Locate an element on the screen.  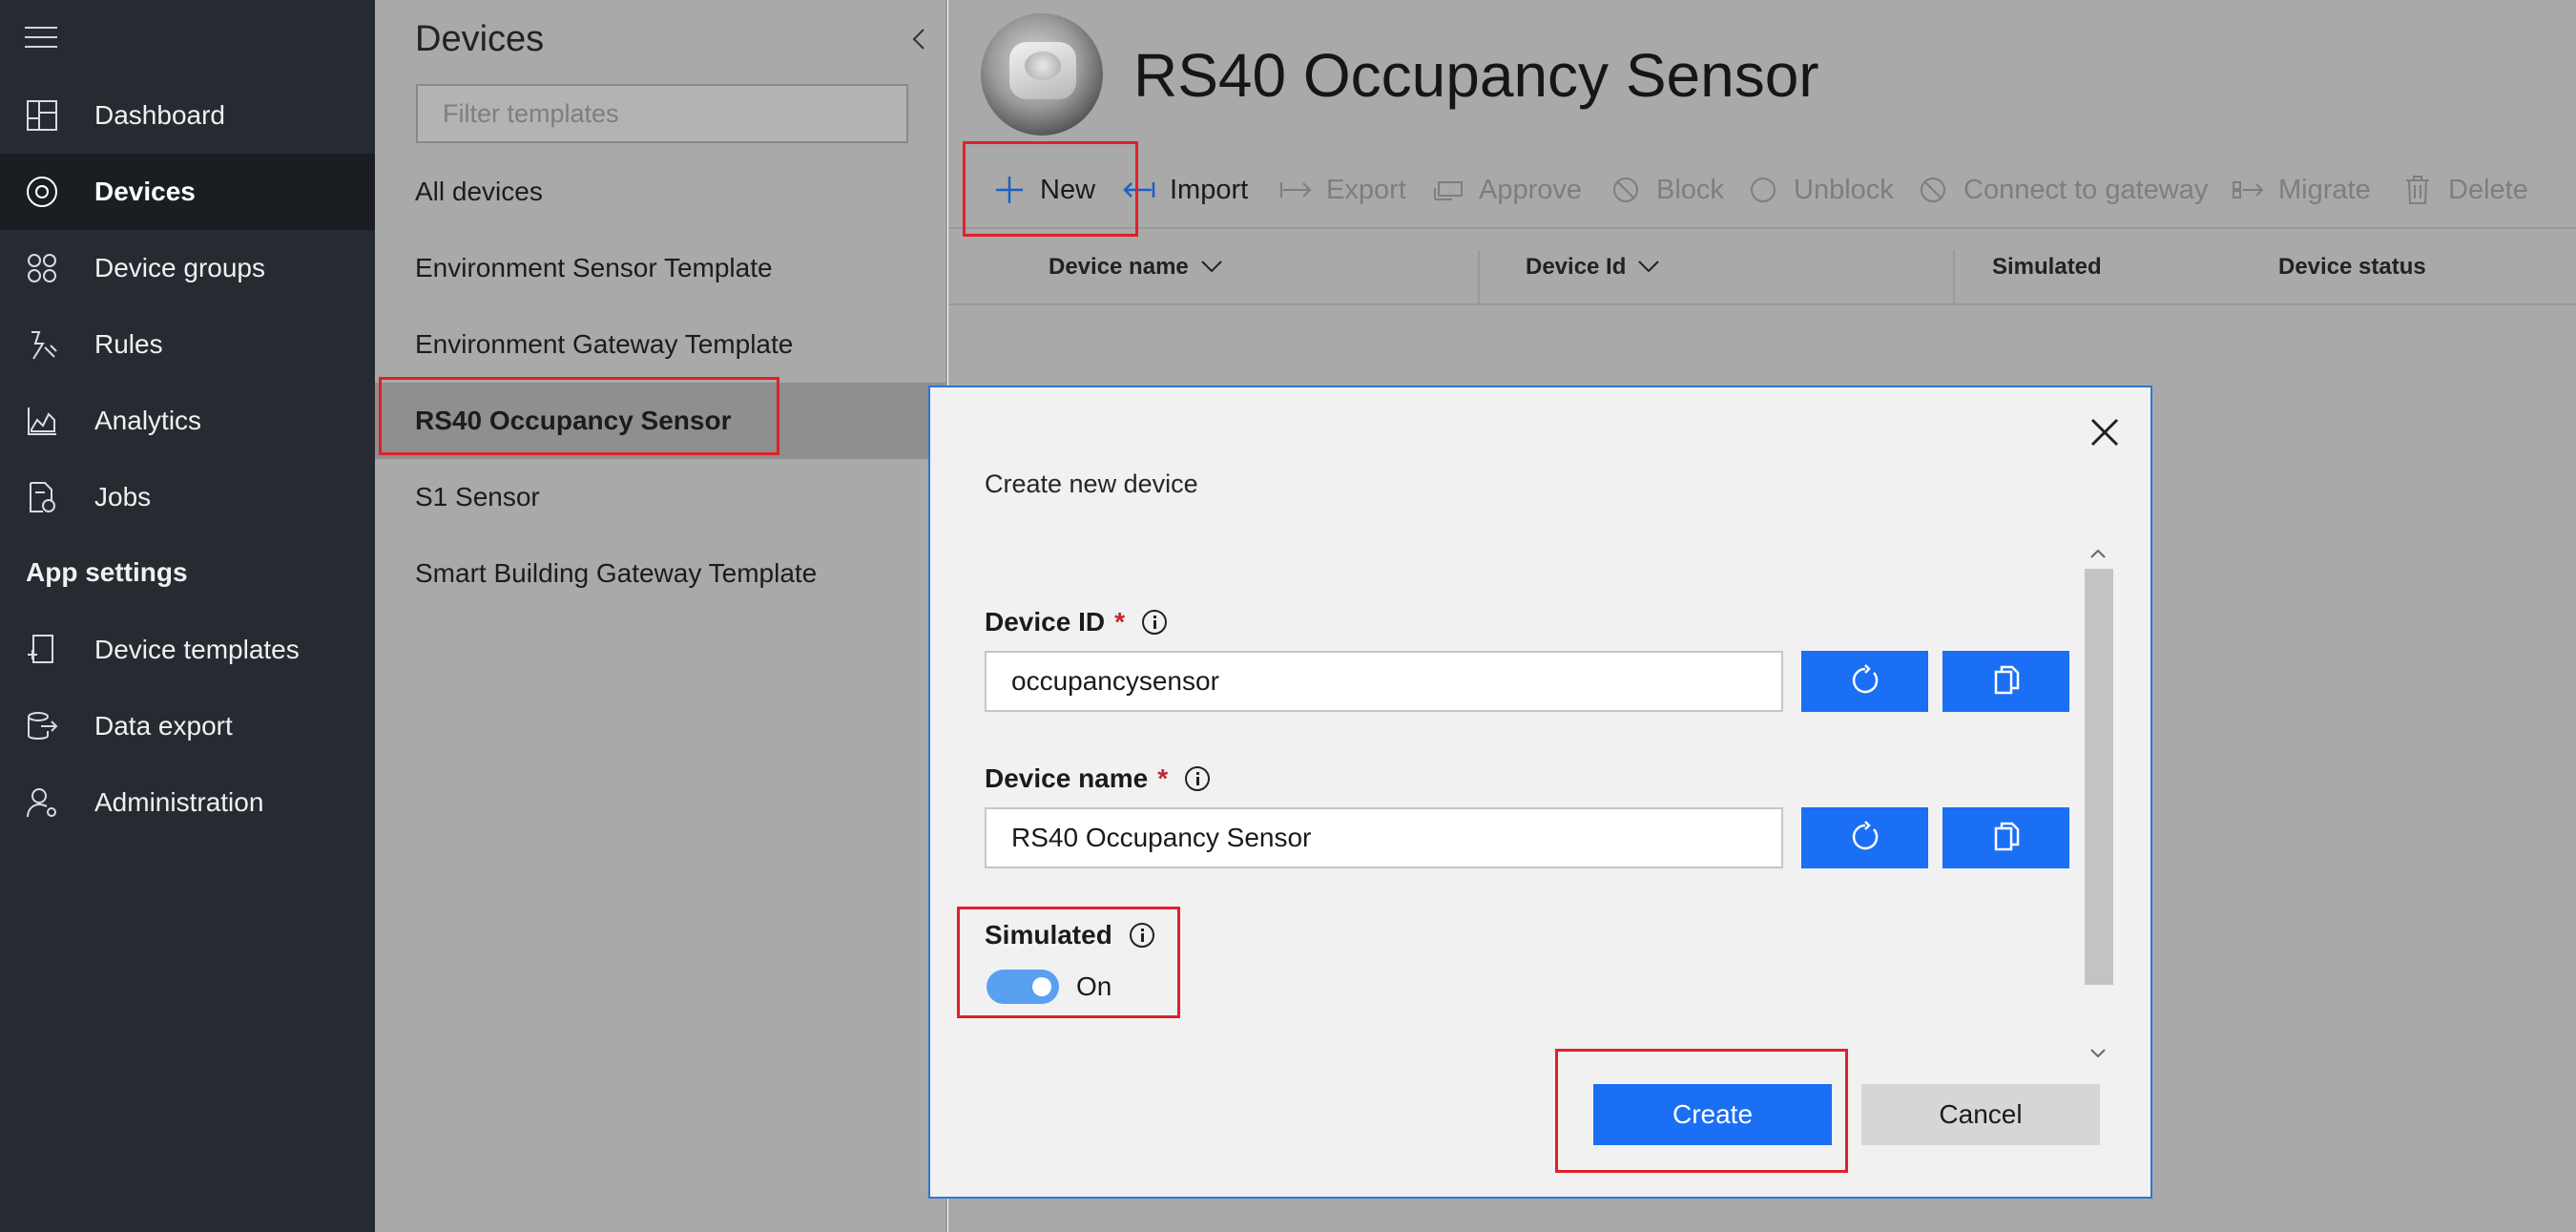
nav-item-administration: Administration is located at coordinates (187, 803).